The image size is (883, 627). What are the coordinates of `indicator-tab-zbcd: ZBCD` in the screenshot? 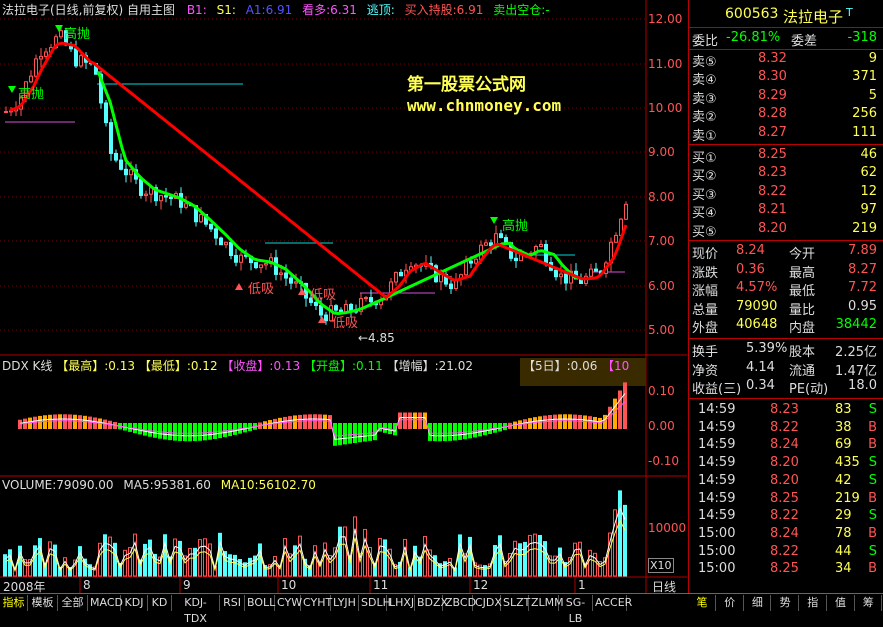 It's located at (459, 603).